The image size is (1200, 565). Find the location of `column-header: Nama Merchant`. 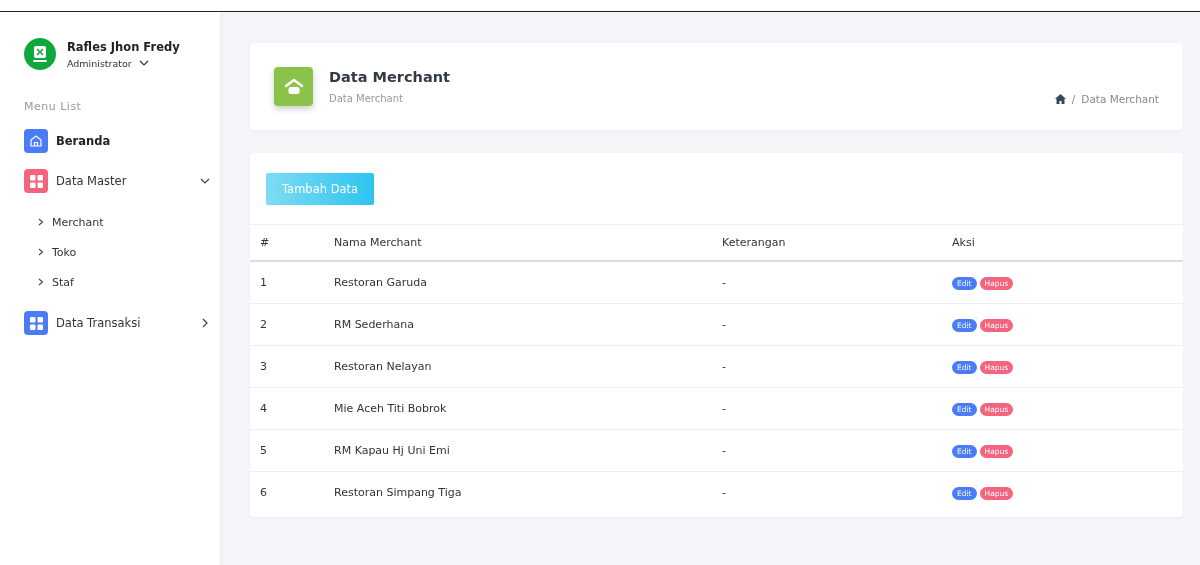

column-header: Nama Merchant is located at coordinates (518, 243).